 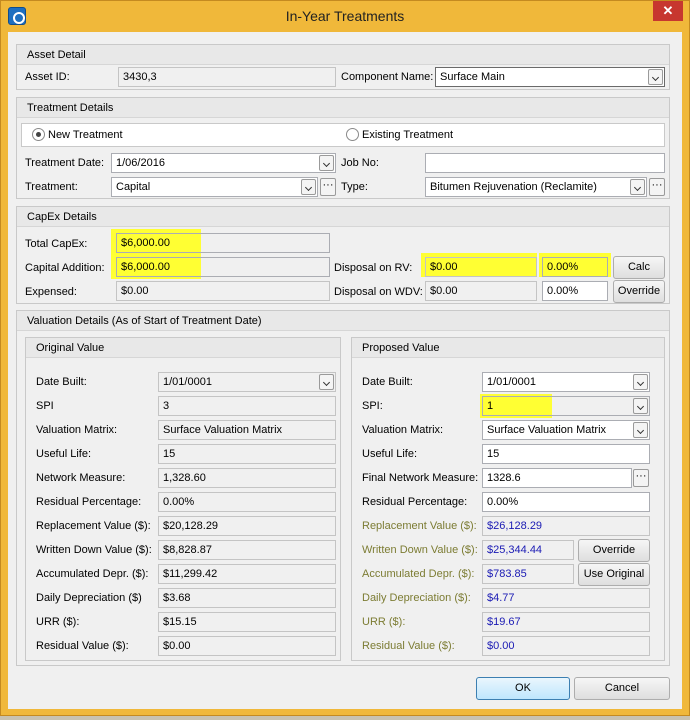 I want to click on orig-spi-label: SPI, so click(x=45, y=406).